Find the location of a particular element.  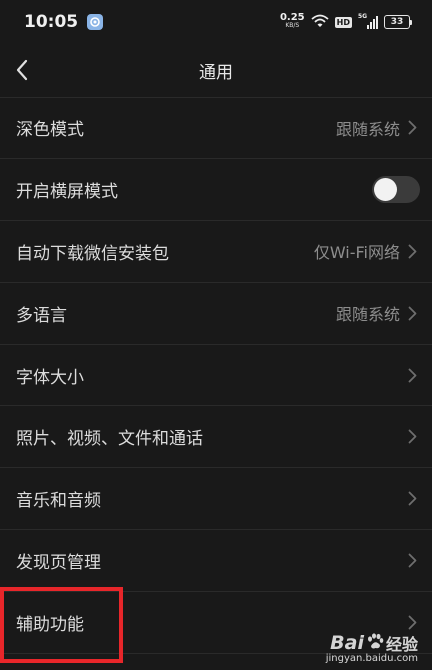

back-button is located at coordinates (22, 70).